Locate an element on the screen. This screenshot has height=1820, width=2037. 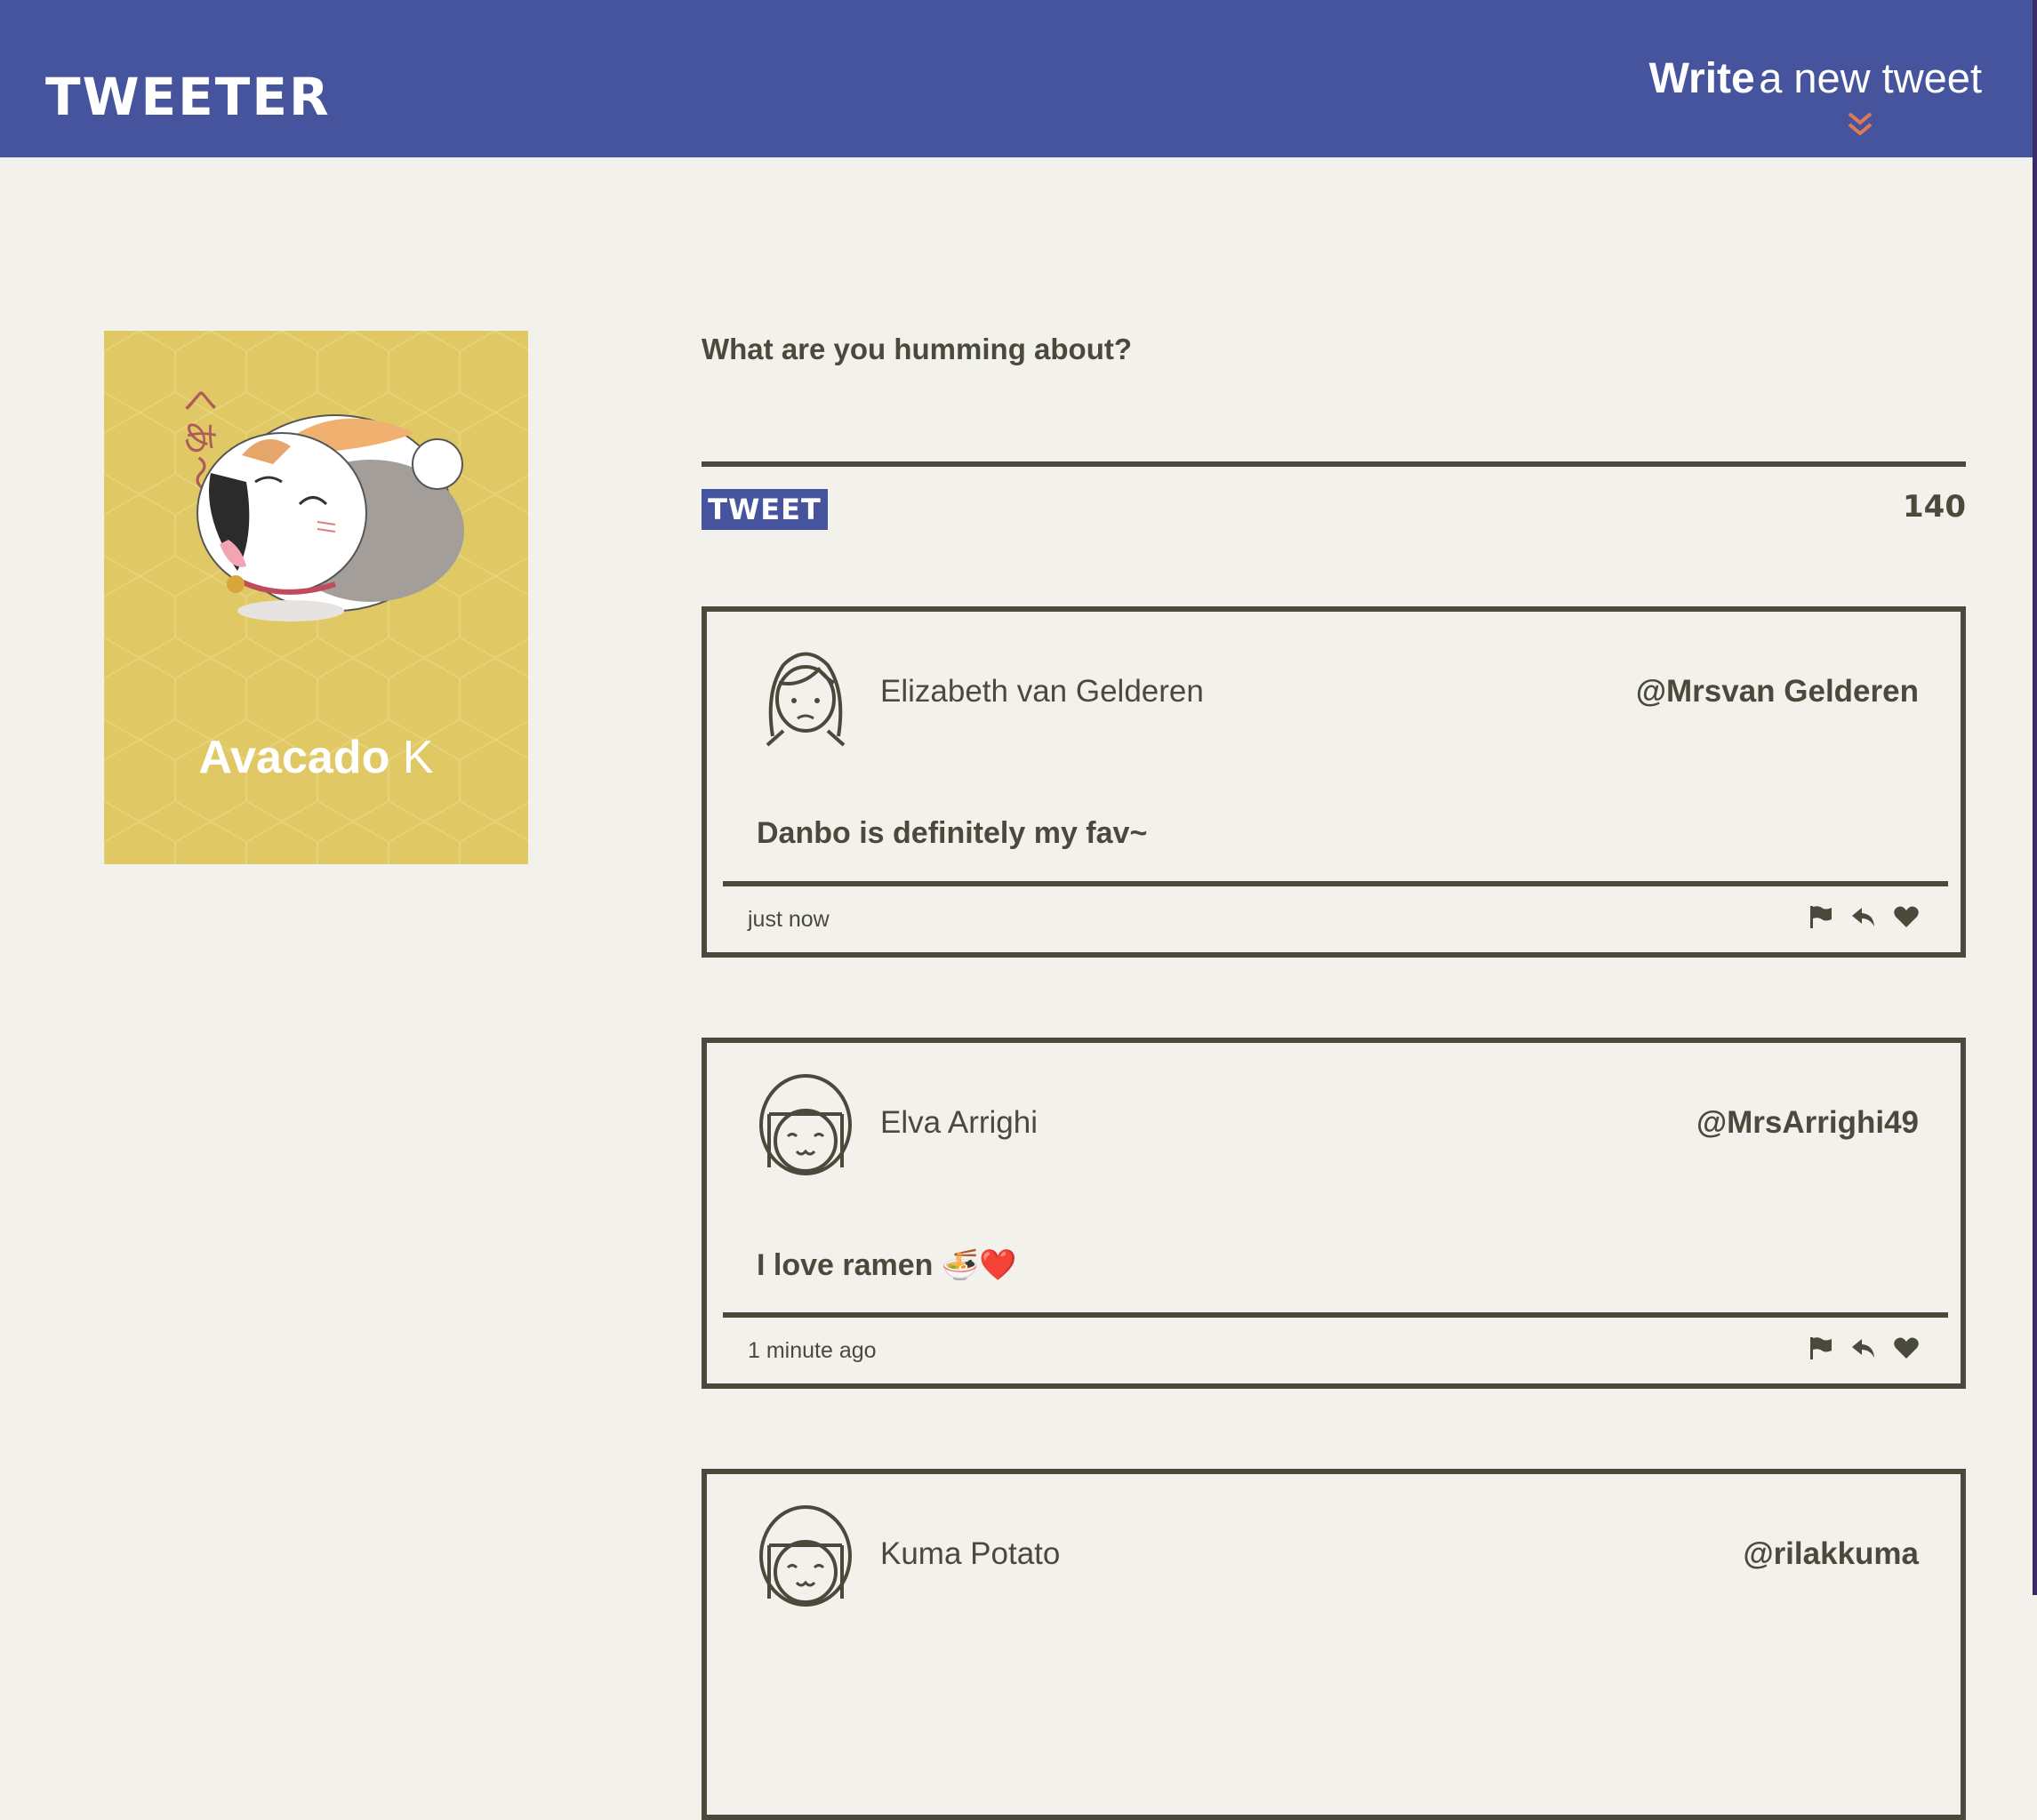
tweet-author-handle: @MrsArrighi49 is located at coordinates (1808, 1123).